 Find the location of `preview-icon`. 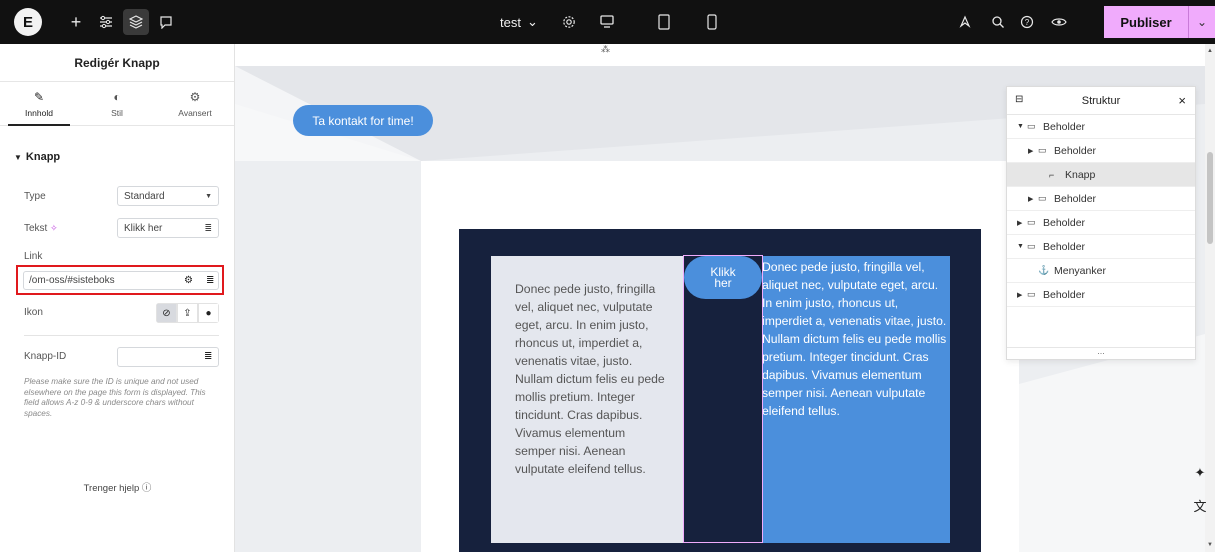

preview-icon is located at coordinates (1059, 22).